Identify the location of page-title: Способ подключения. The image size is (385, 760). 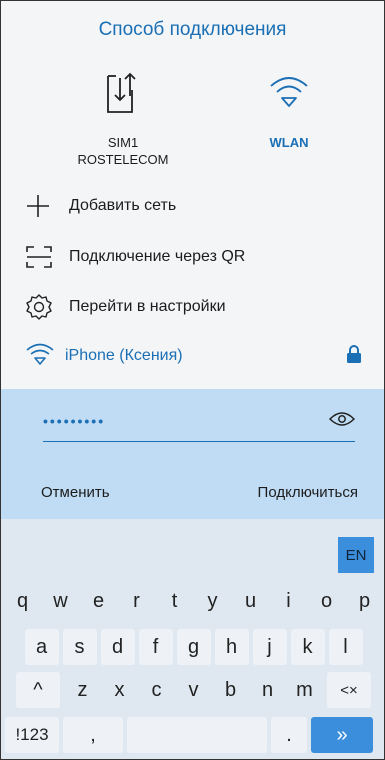
(192, 29).